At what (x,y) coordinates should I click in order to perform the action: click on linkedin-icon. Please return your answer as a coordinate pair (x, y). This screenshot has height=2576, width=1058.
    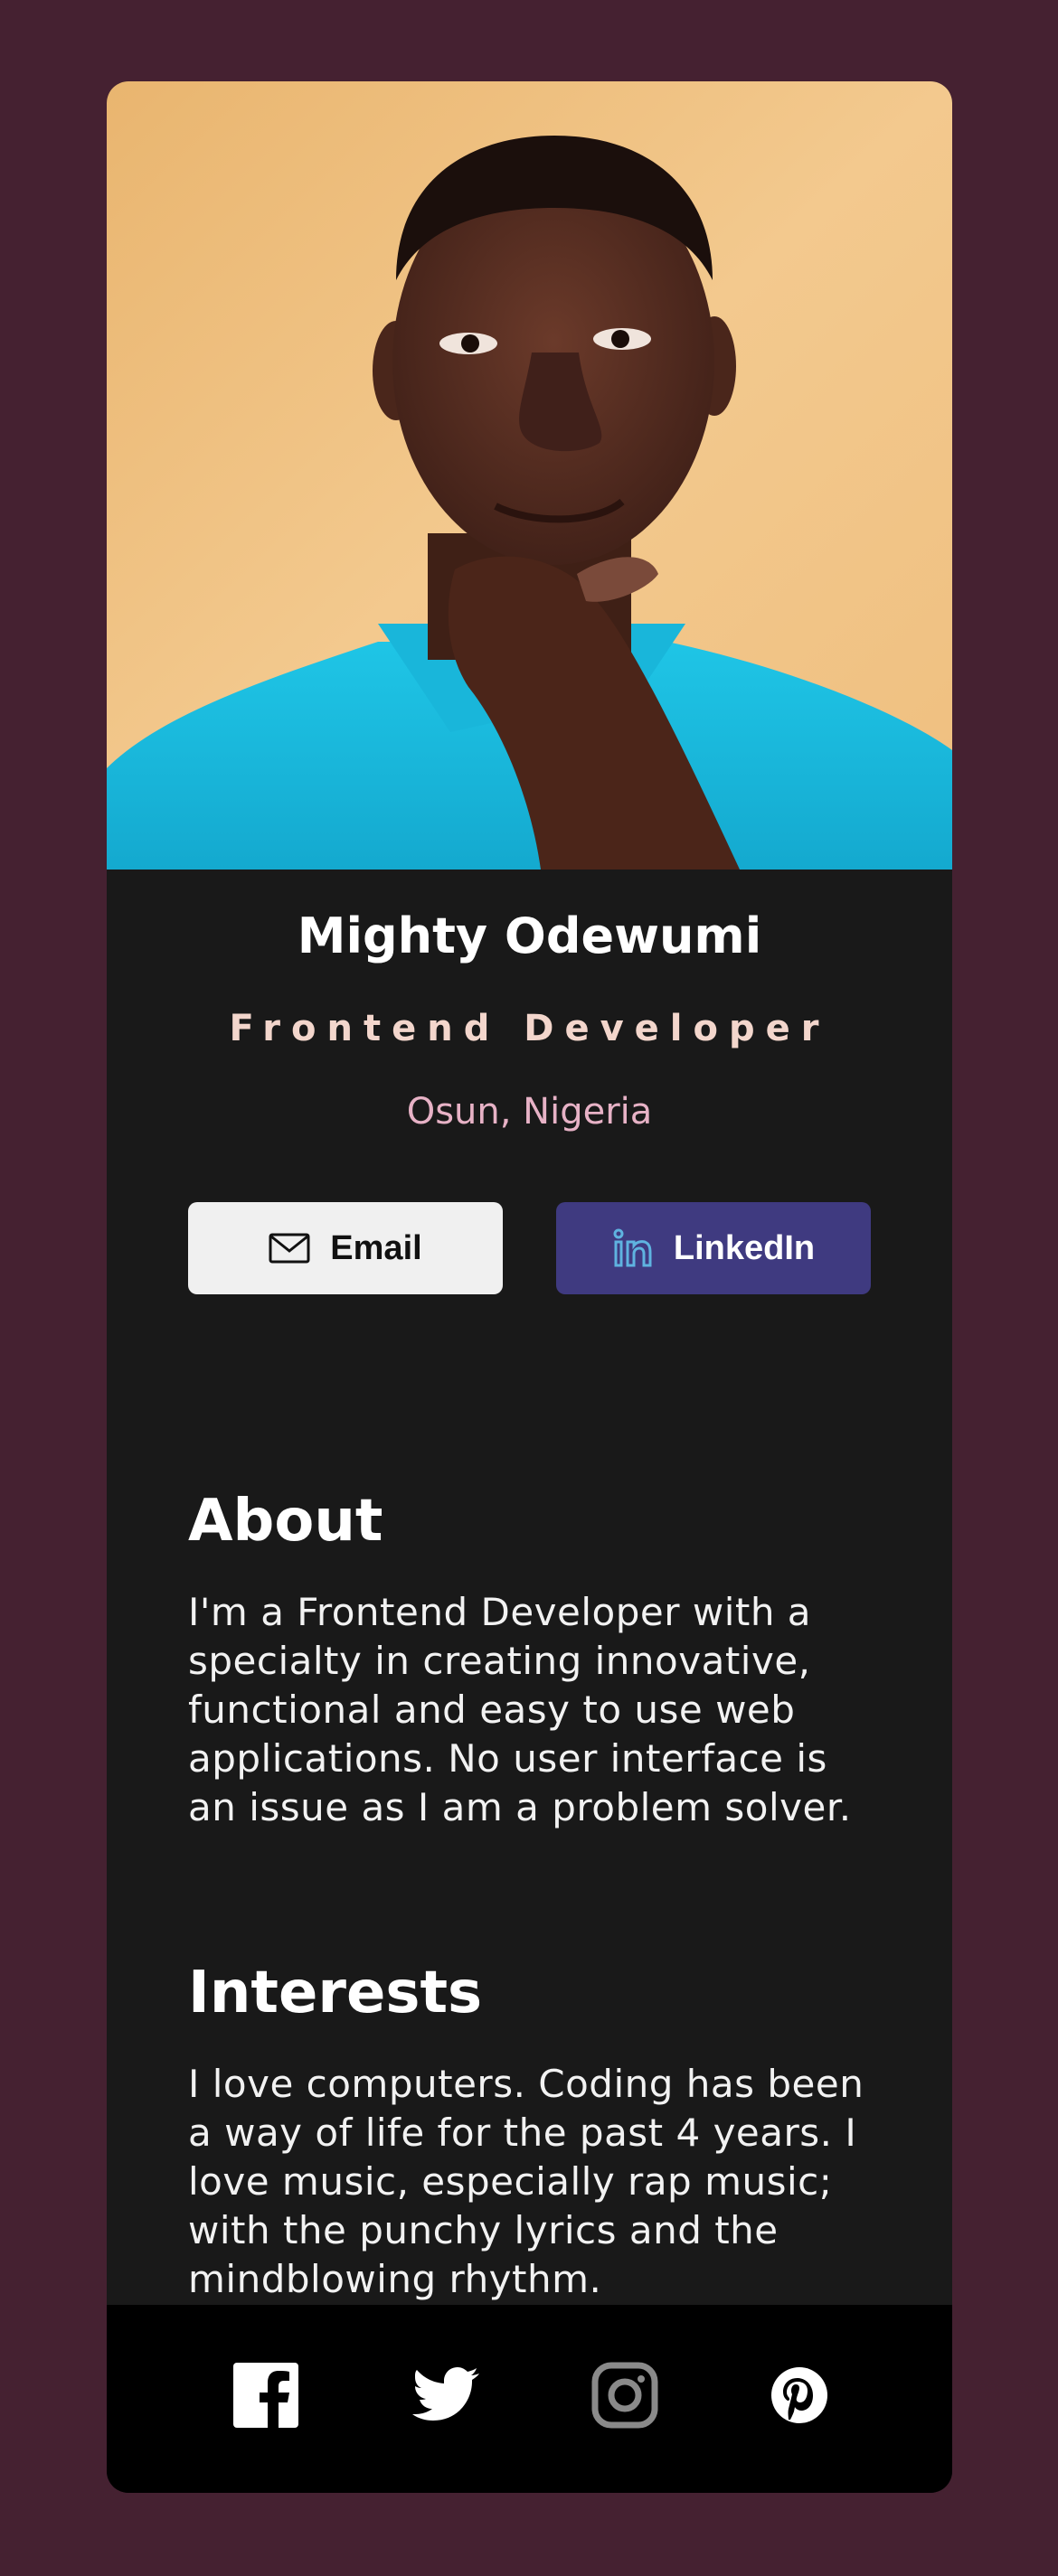
    Looking at the image, I should click on (633, 1248).